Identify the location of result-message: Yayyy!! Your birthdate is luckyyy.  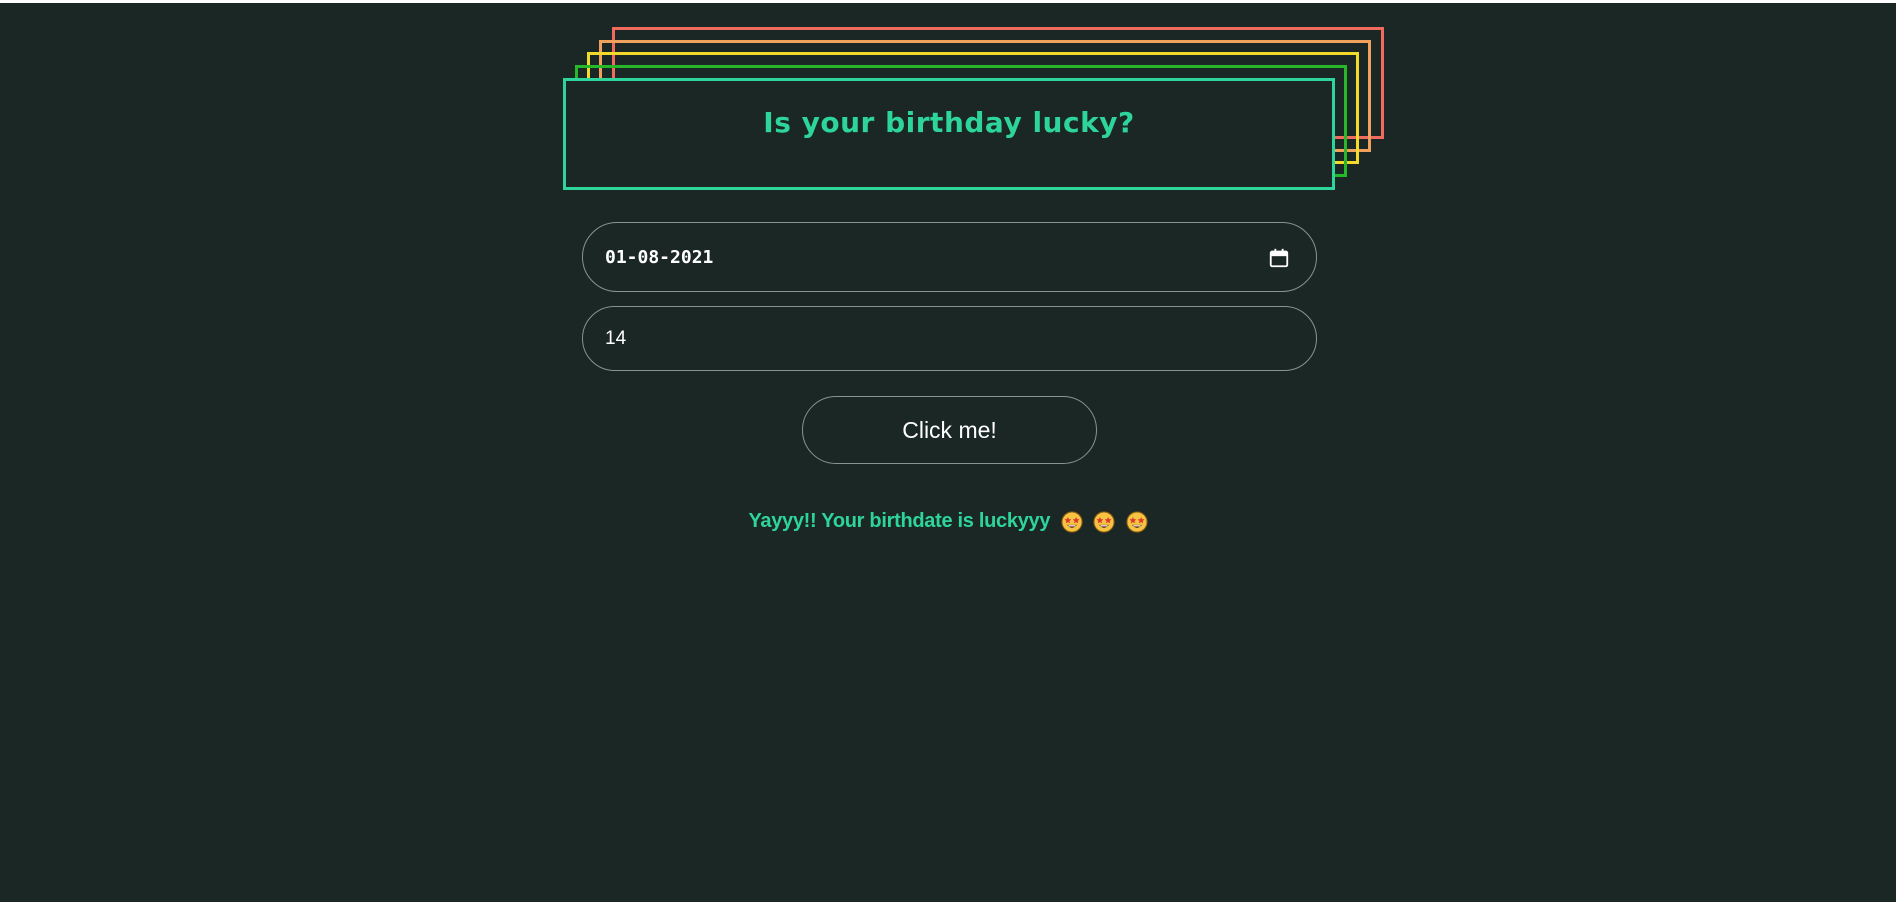
(948, 521).